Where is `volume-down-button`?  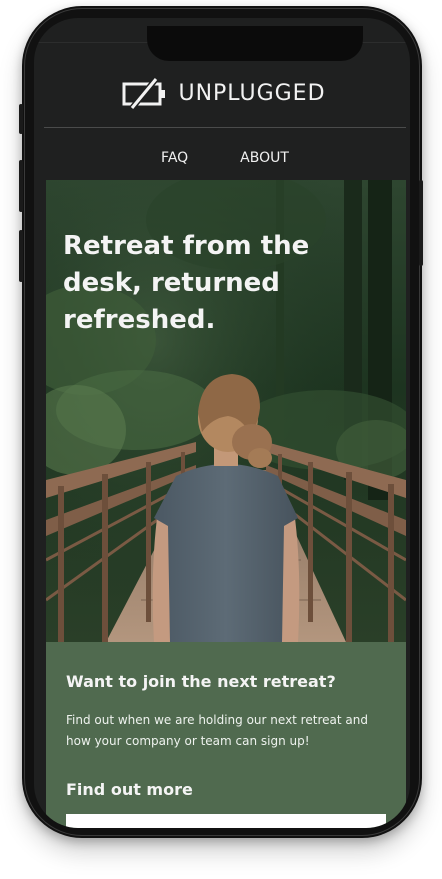
volume-down-button is located at coordinates (21, 256).